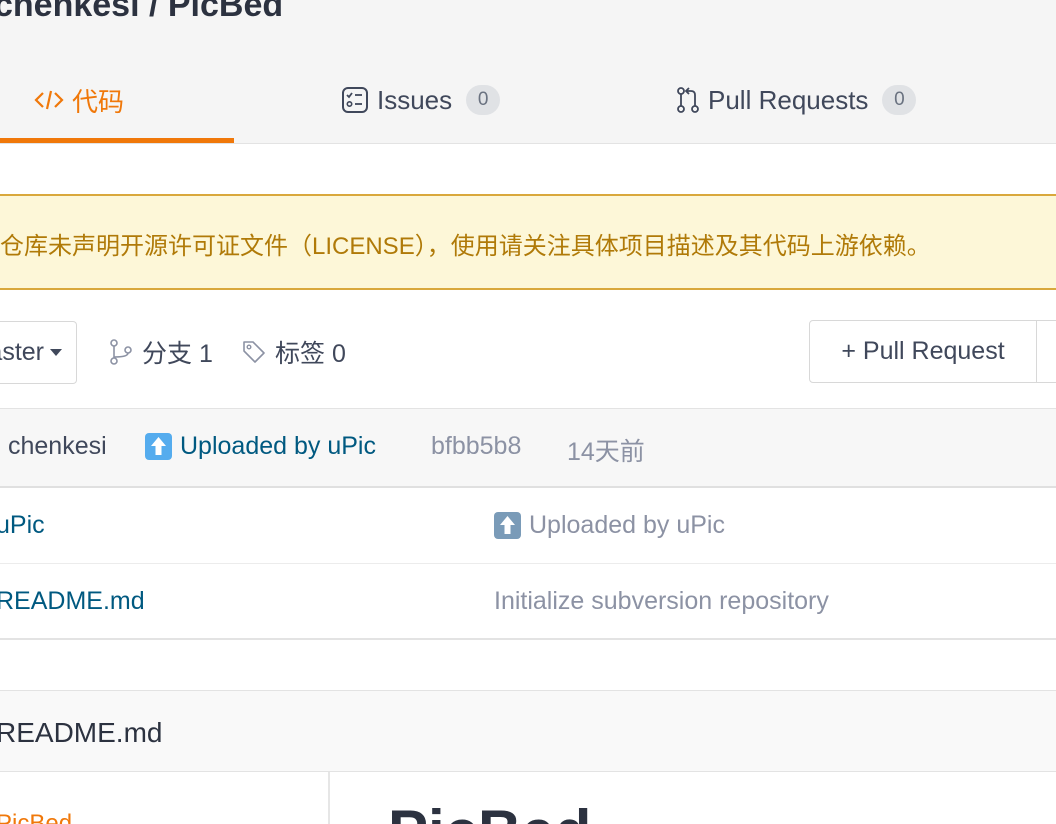 The width and height of the screenshot is (1056, 824). Describe the element at coordinates (1046, 351) in the screenshot. I see `toolbar-next-button` at that location.